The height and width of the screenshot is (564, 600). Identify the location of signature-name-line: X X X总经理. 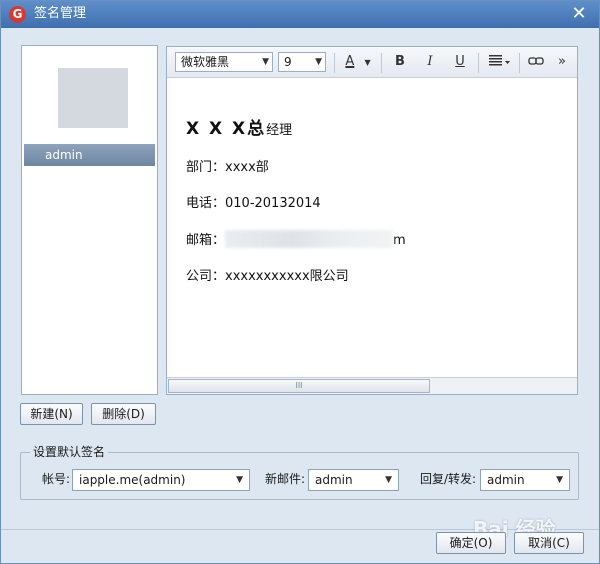
(239, 126).